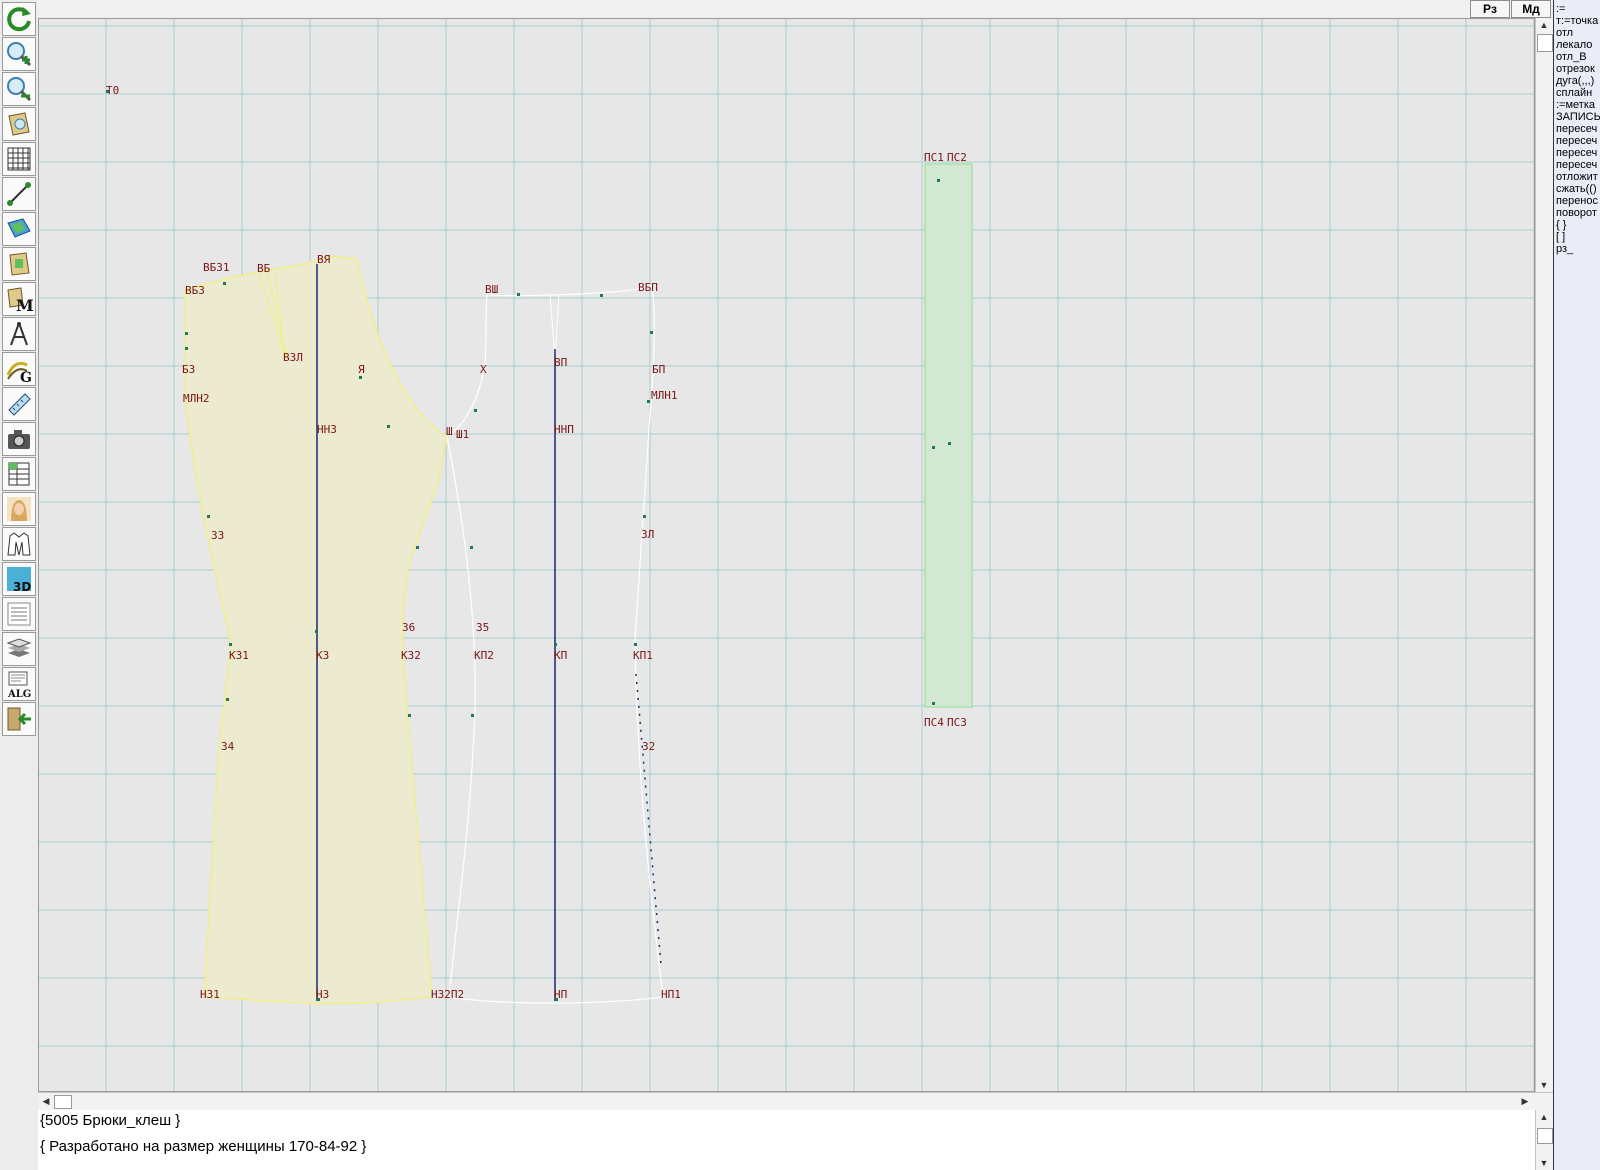 This screenshot has height=1170, width=1600. What do you see at coordinates (1575, 81) in the screenshot?
I see `command-item: дуга(,,,)` at bounding box center [1575, 81].